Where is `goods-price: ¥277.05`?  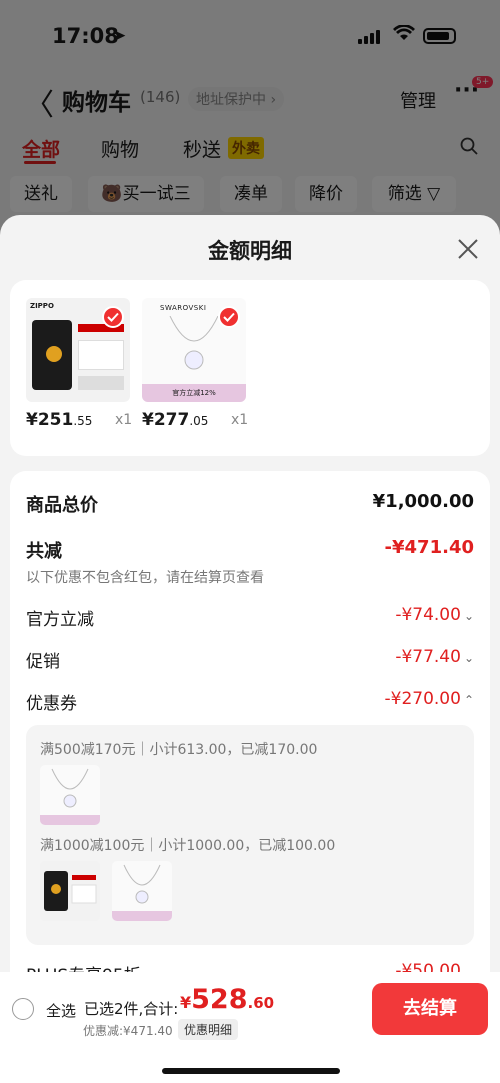 goods-price: ¥277.05 is located at coordinates (175, 420).